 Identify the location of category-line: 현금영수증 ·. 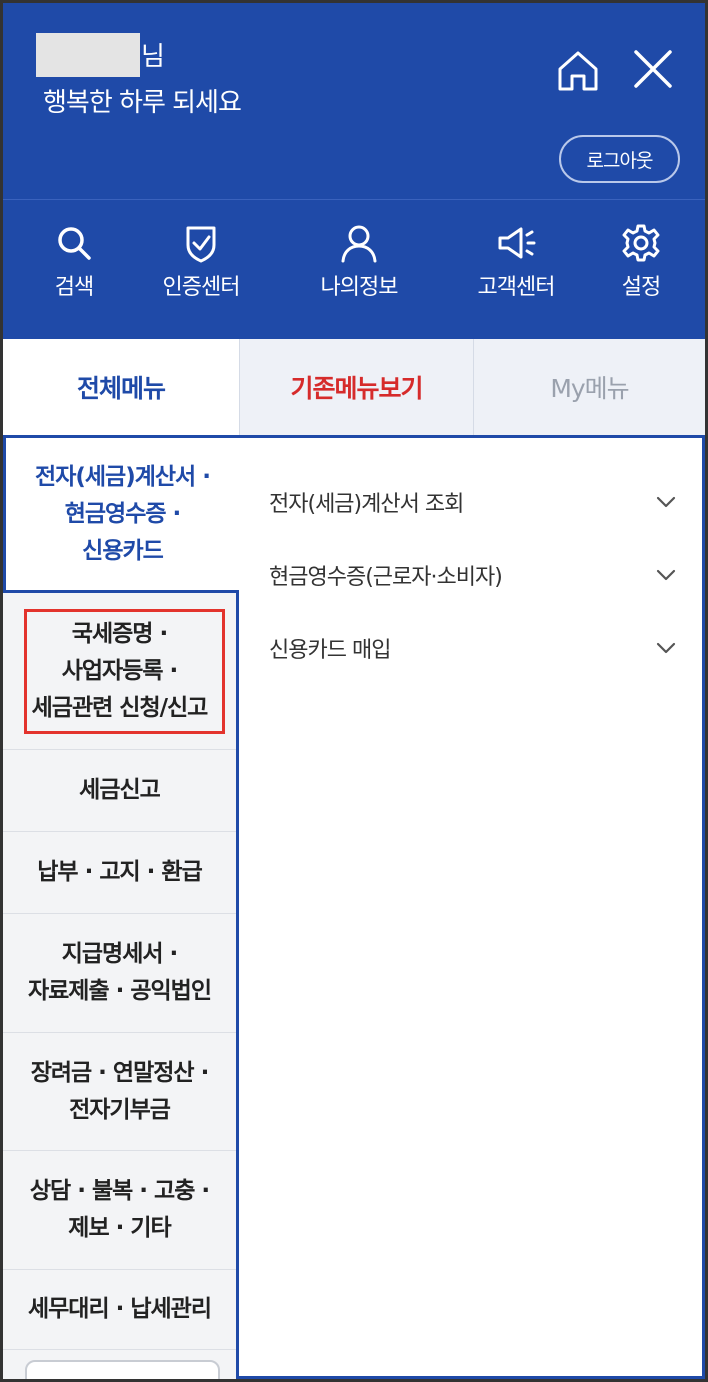
(123, 513).